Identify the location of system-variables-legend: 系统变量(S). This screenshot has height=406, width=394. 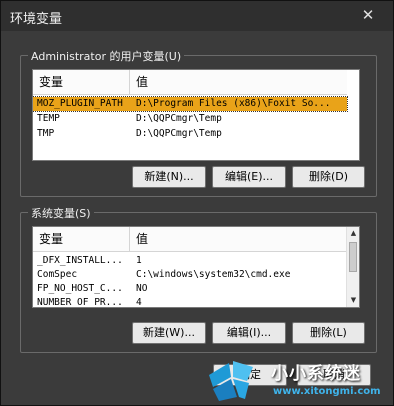
(61, 213).